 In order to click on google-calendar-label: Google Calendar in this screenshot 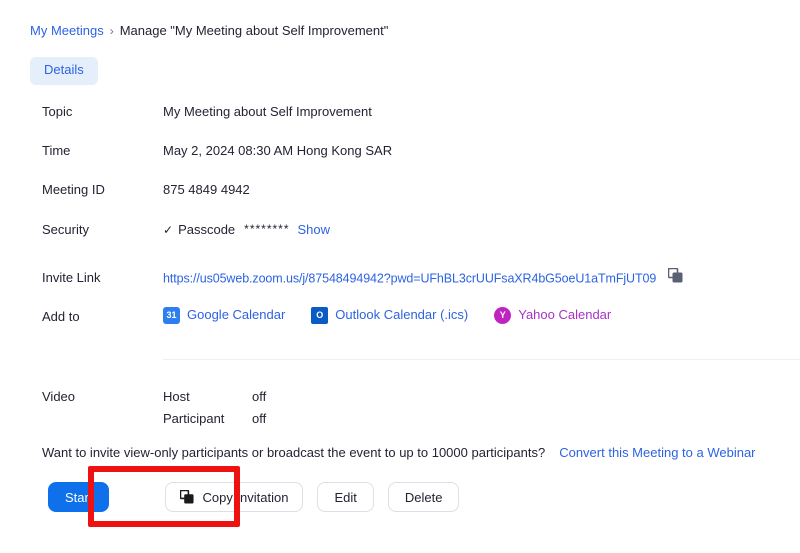, I will do `click(236, 314)`.